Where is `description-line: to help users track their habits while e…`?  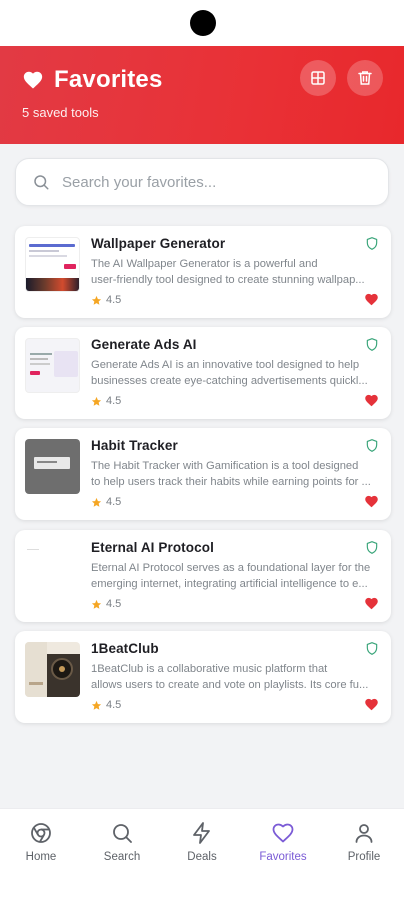
description-line: to help users track their habits while e… is located at coordinates (231, 482).